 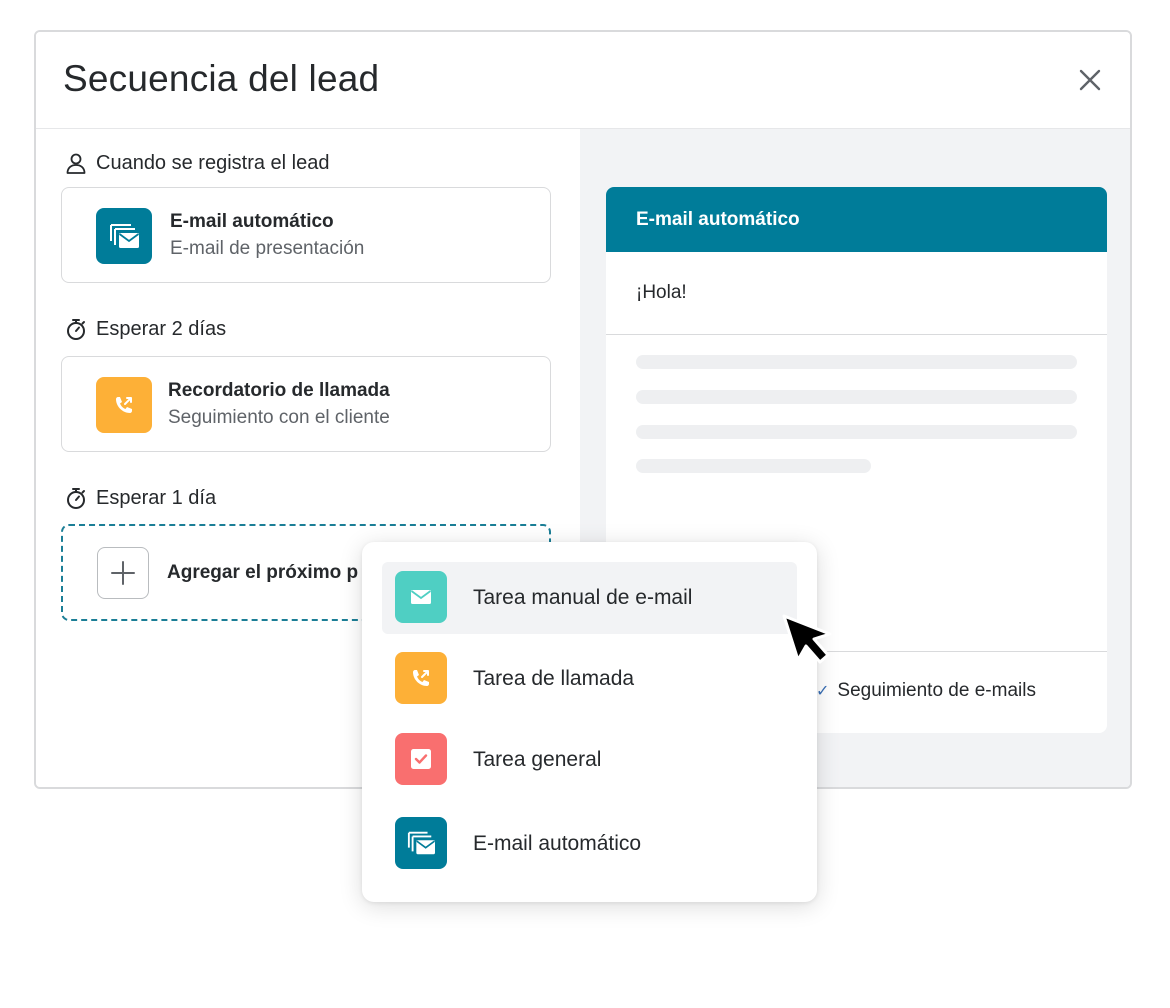 I want to click on plus-icon, so click(x=123, y=573).